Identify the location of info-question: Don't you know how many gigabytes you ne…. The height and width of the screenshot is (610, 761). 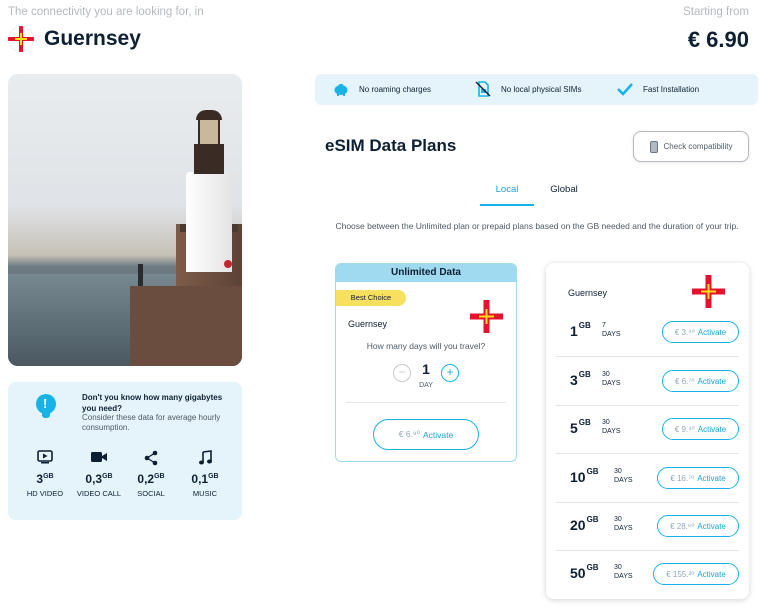
(152, 403).